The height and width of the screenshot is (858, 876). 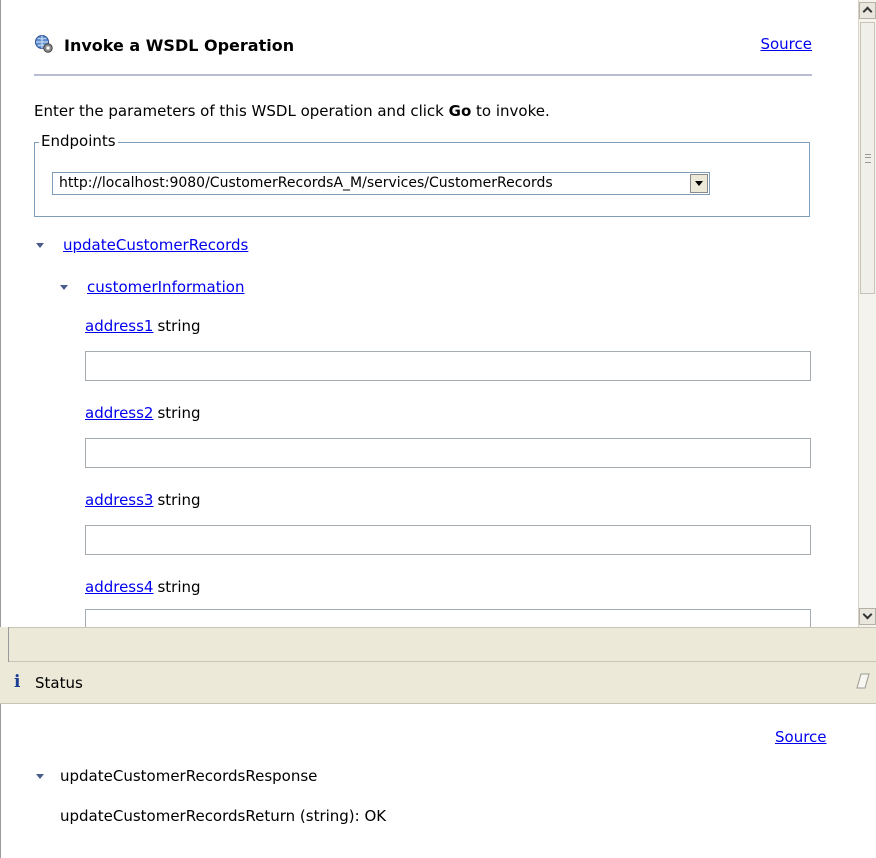 What do you see at coordinates (17, 682) in the screenshot?
I see `info-icon: i` at bounding box center [17, 682].